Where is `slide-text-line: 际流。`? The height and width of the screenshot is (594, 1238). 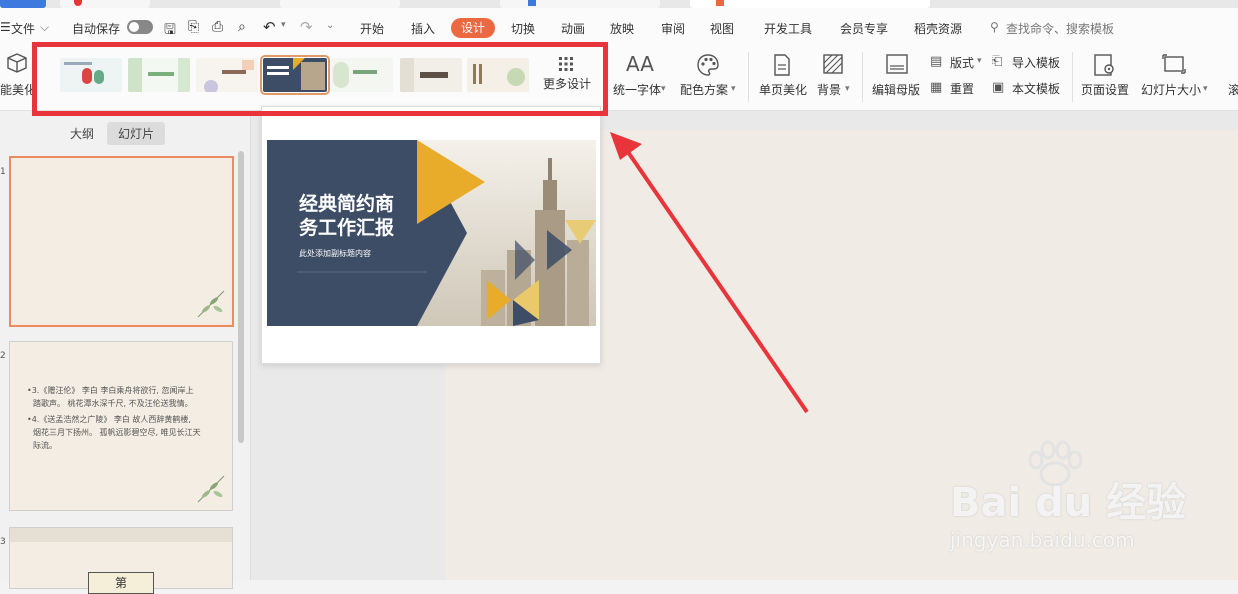 slide-text-line: 际流。 is located at coordinates (45, 445).